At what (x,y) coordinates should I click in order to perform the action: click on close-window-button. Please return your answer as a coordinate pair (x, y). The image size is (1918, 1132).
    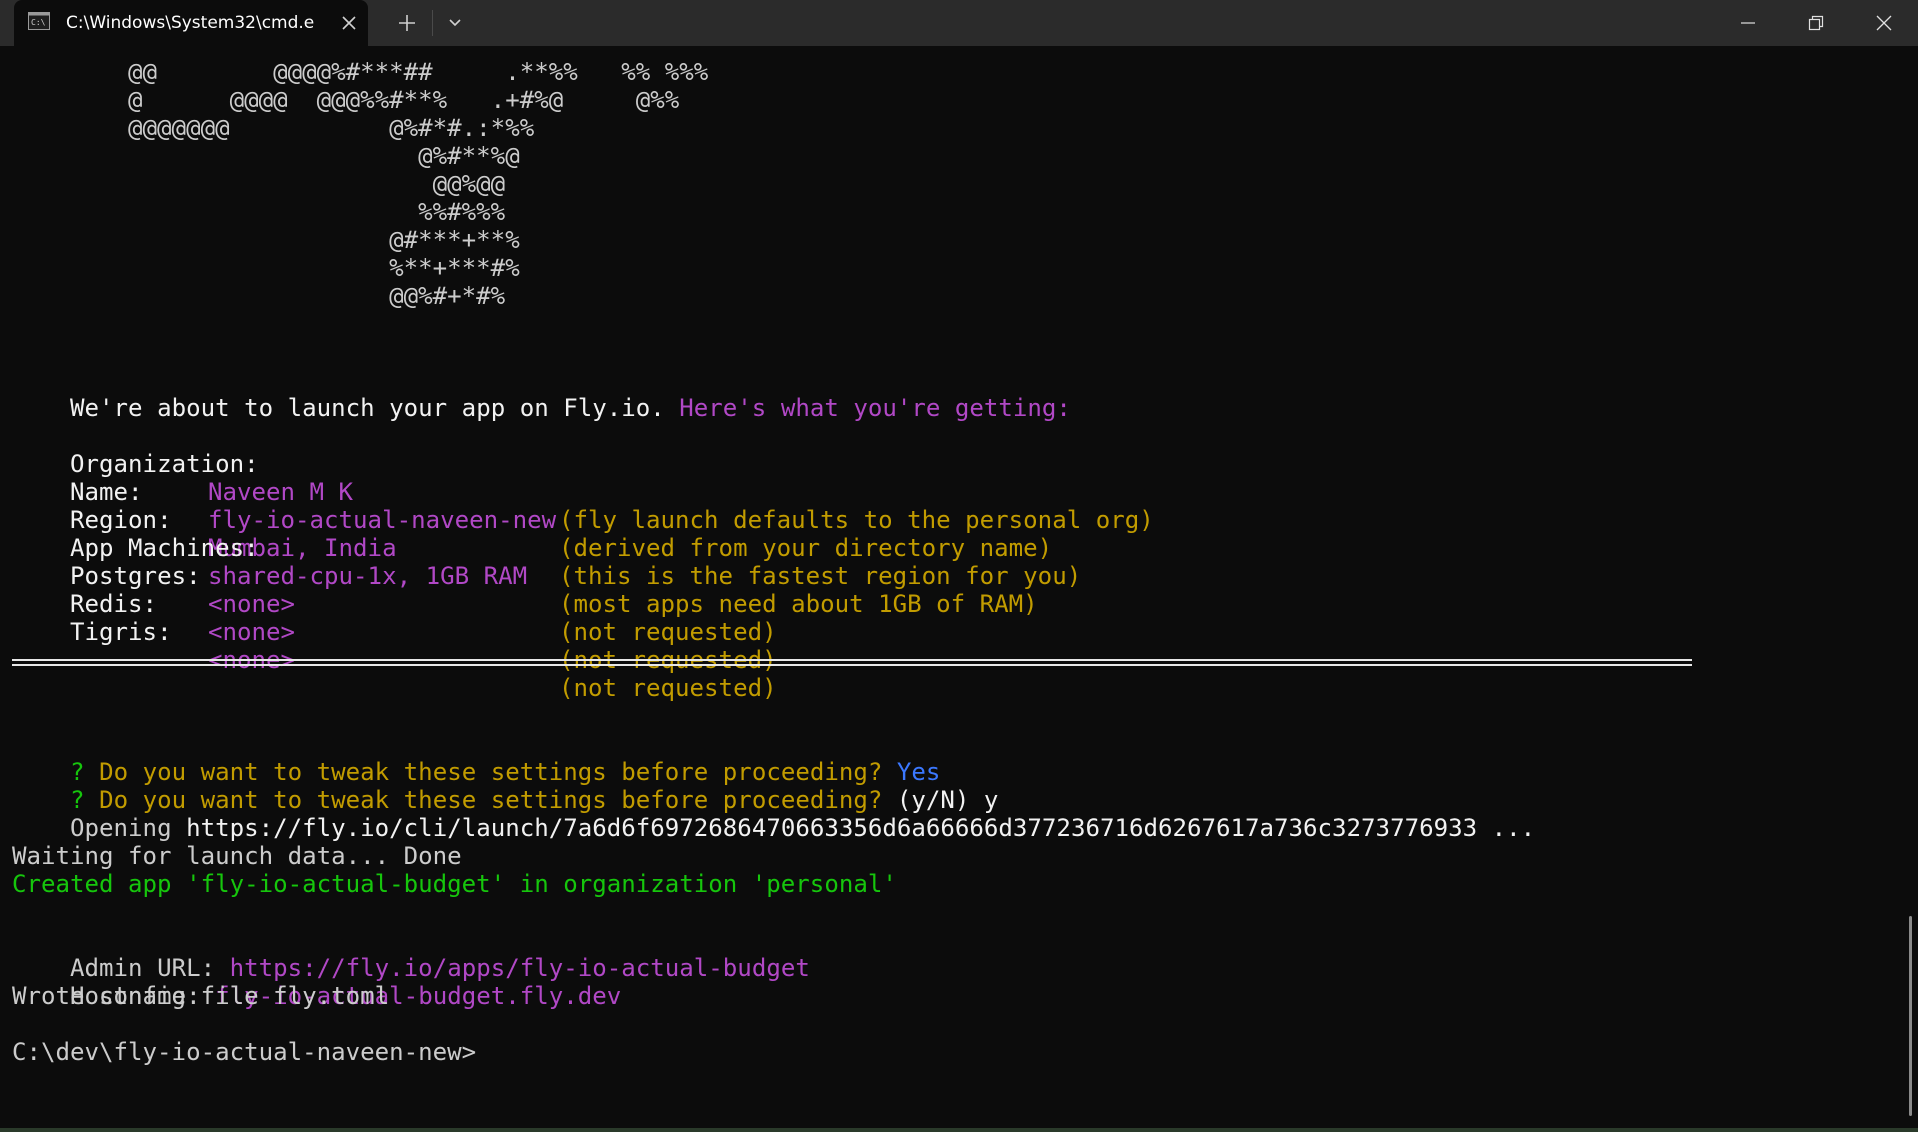
    Looking at the image, I should click on (1884, 23).